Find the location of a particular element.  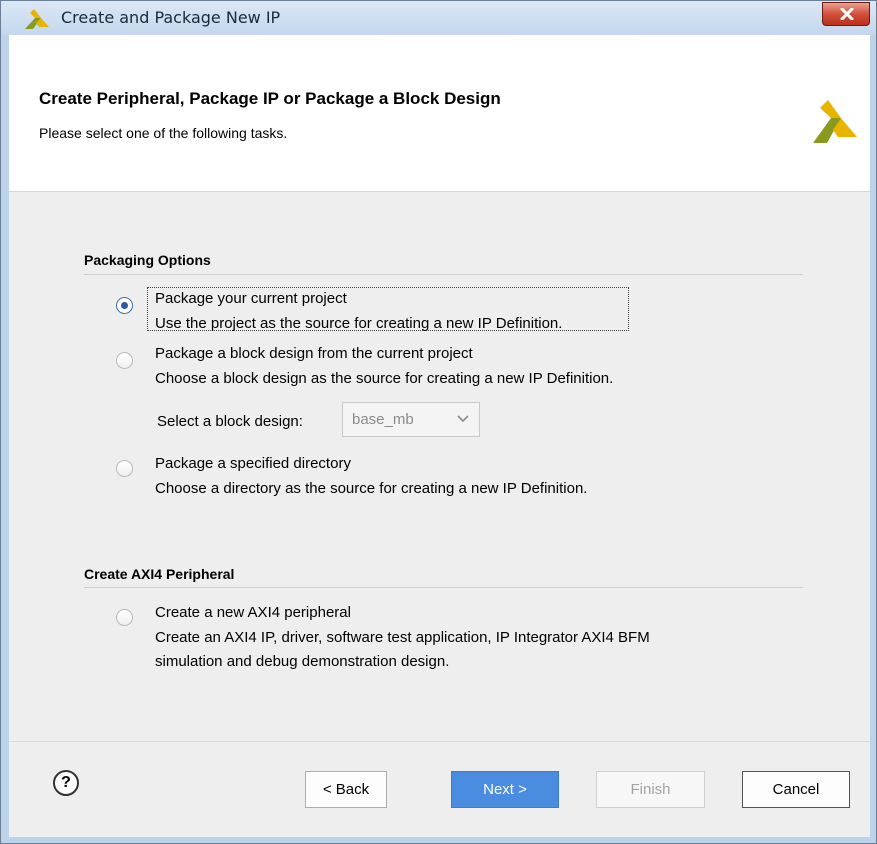

title-bar: Create and Package New IP is located at coordinates (438, 18).